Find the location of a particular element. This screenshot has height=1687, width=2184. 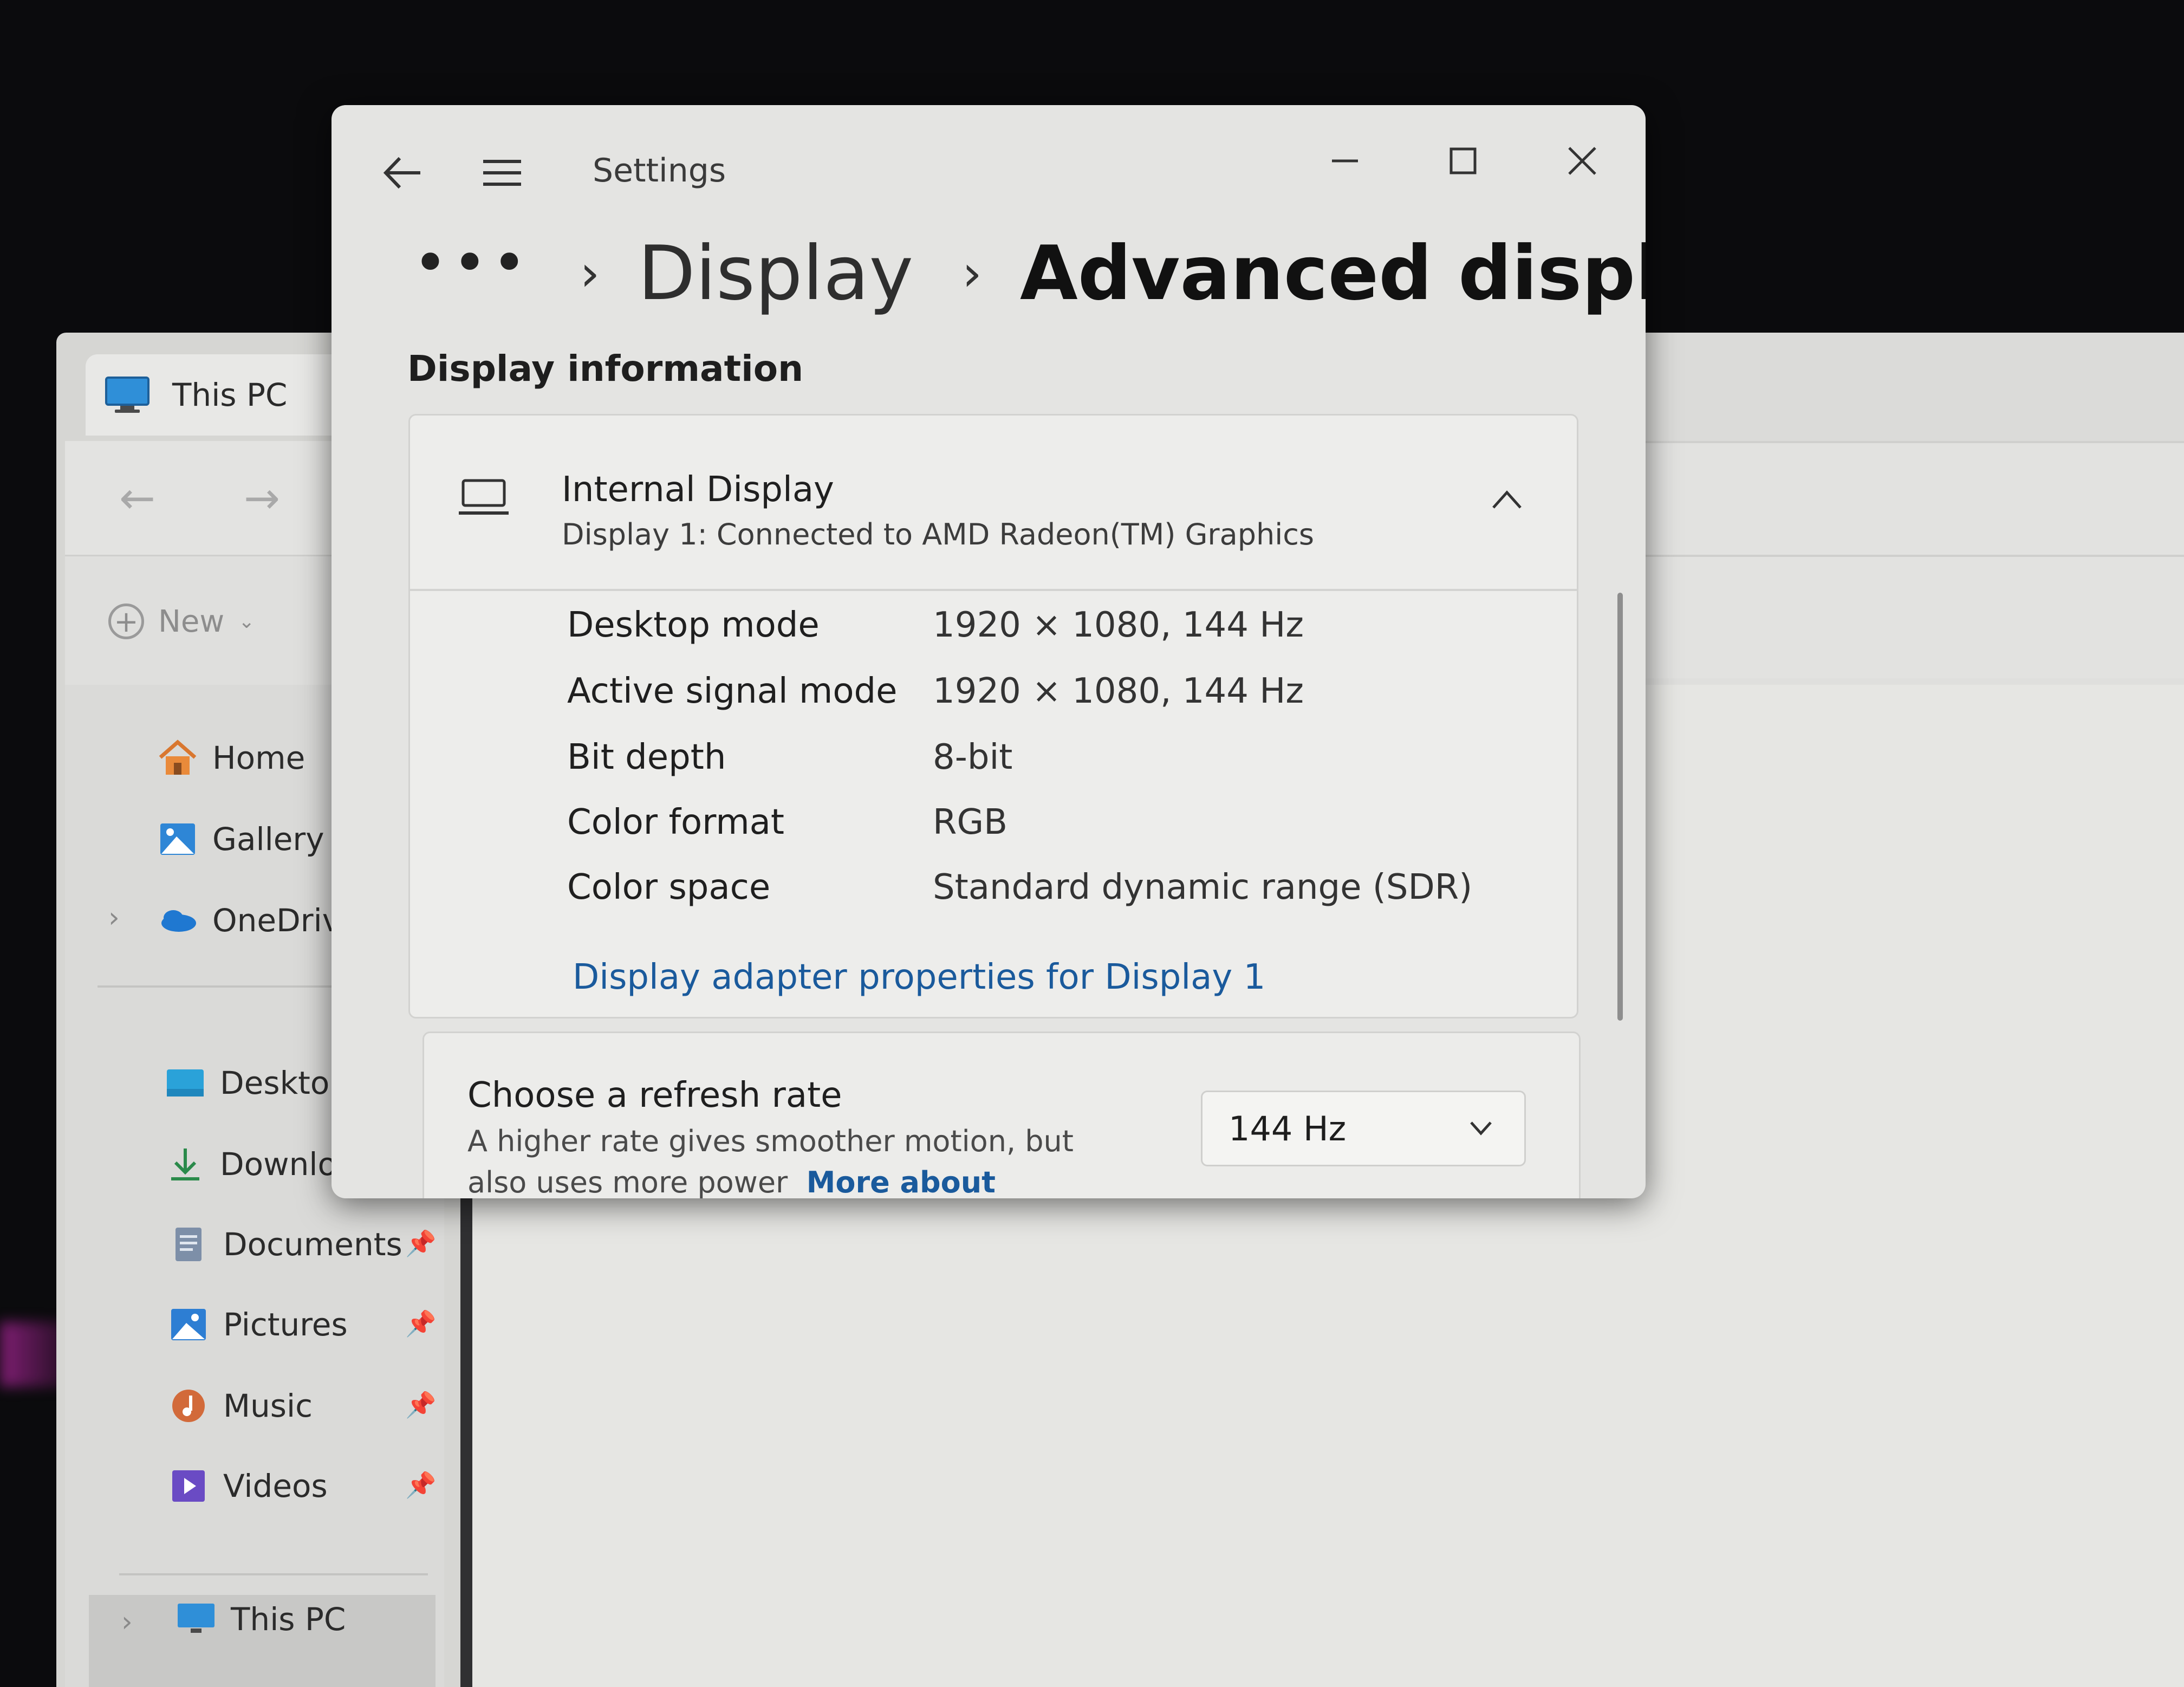

settings-titlebar: Settings is located at coordinates (989, 173).